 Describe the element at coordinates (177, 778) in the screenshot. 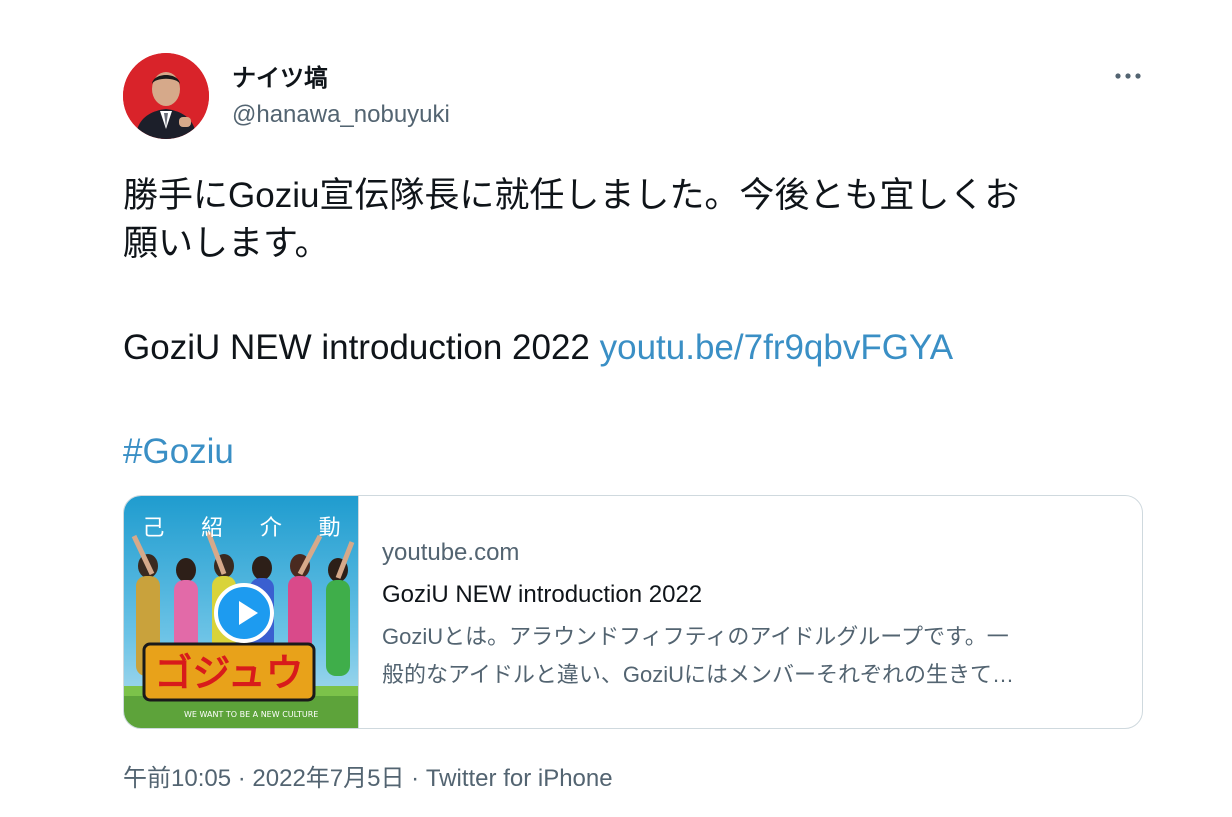

I see `tweet-timestamp: 午前10:05` at that location.